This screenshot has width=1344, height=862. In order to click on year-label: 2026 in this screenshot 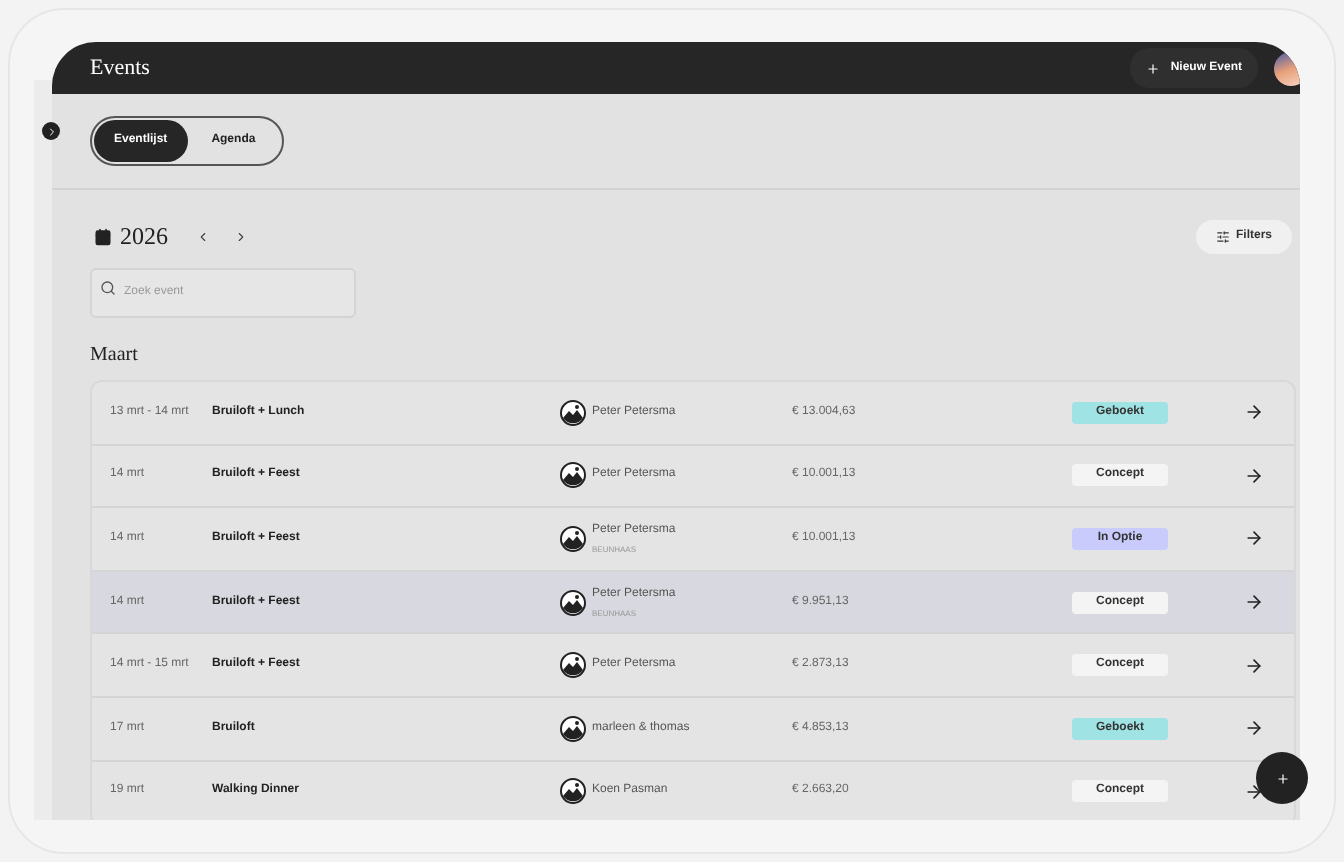, I will do `click(144, 237)`.